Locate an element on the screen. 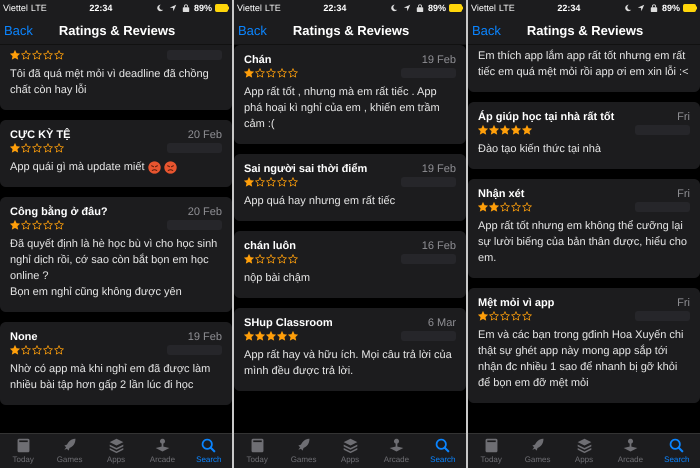  moon-icon is located at coordinates (628, 8).